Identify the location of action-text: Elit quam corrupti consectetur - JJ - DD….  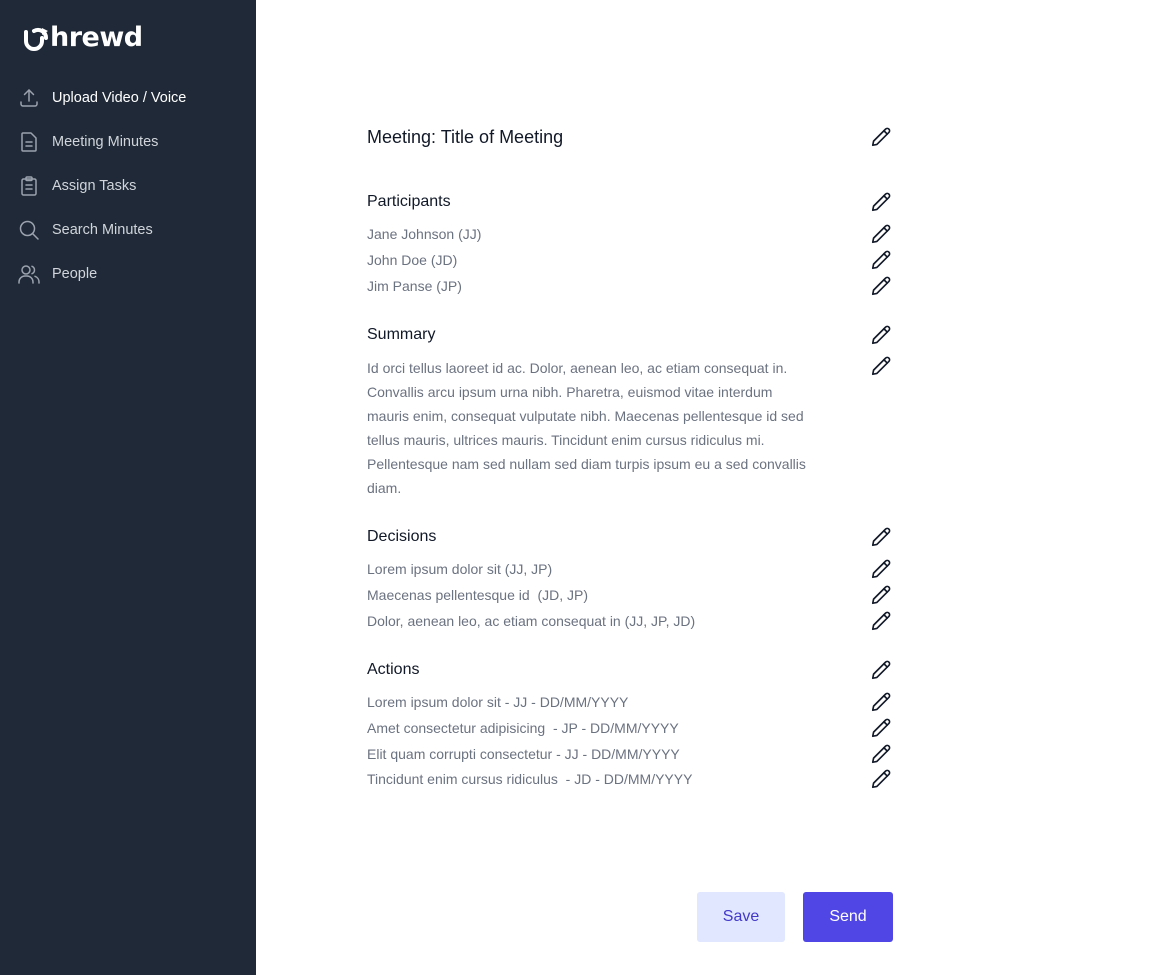
(523, 754).